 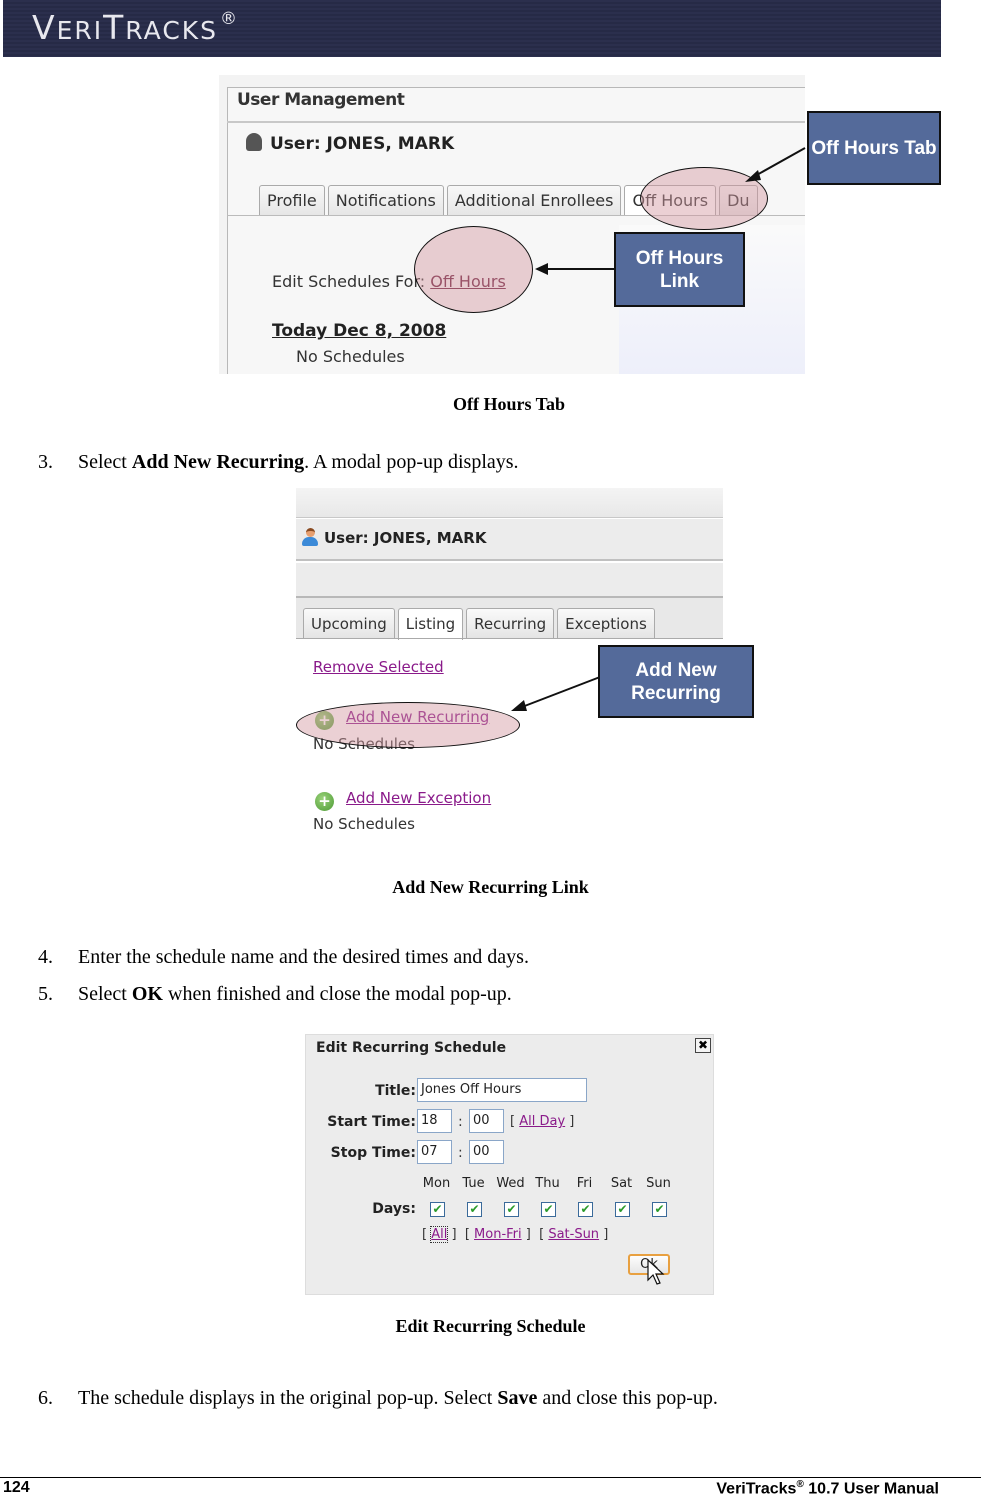 What do you see at coordinates (679, 269) in the screenshot?
I see `callout-off-hours-link: Off Hours Link` at bounding box center [679, 269].